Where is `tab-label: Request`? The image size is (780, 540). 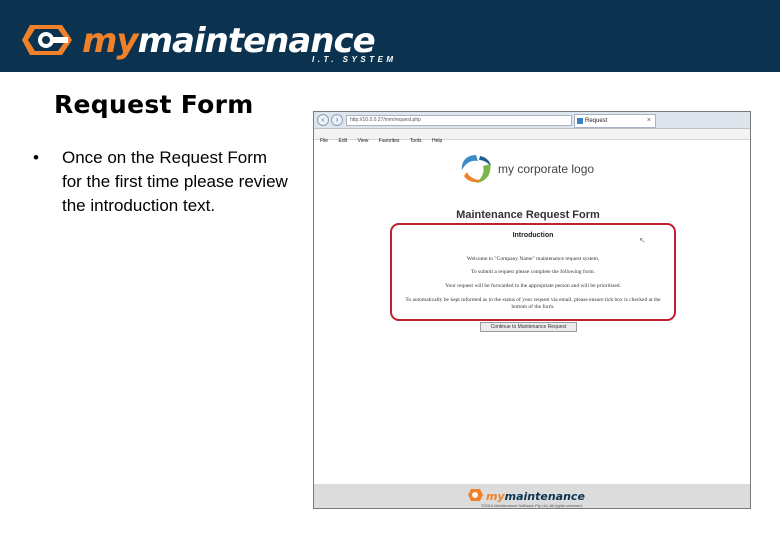 tab-label: Request is located at coordinates (596, 121).